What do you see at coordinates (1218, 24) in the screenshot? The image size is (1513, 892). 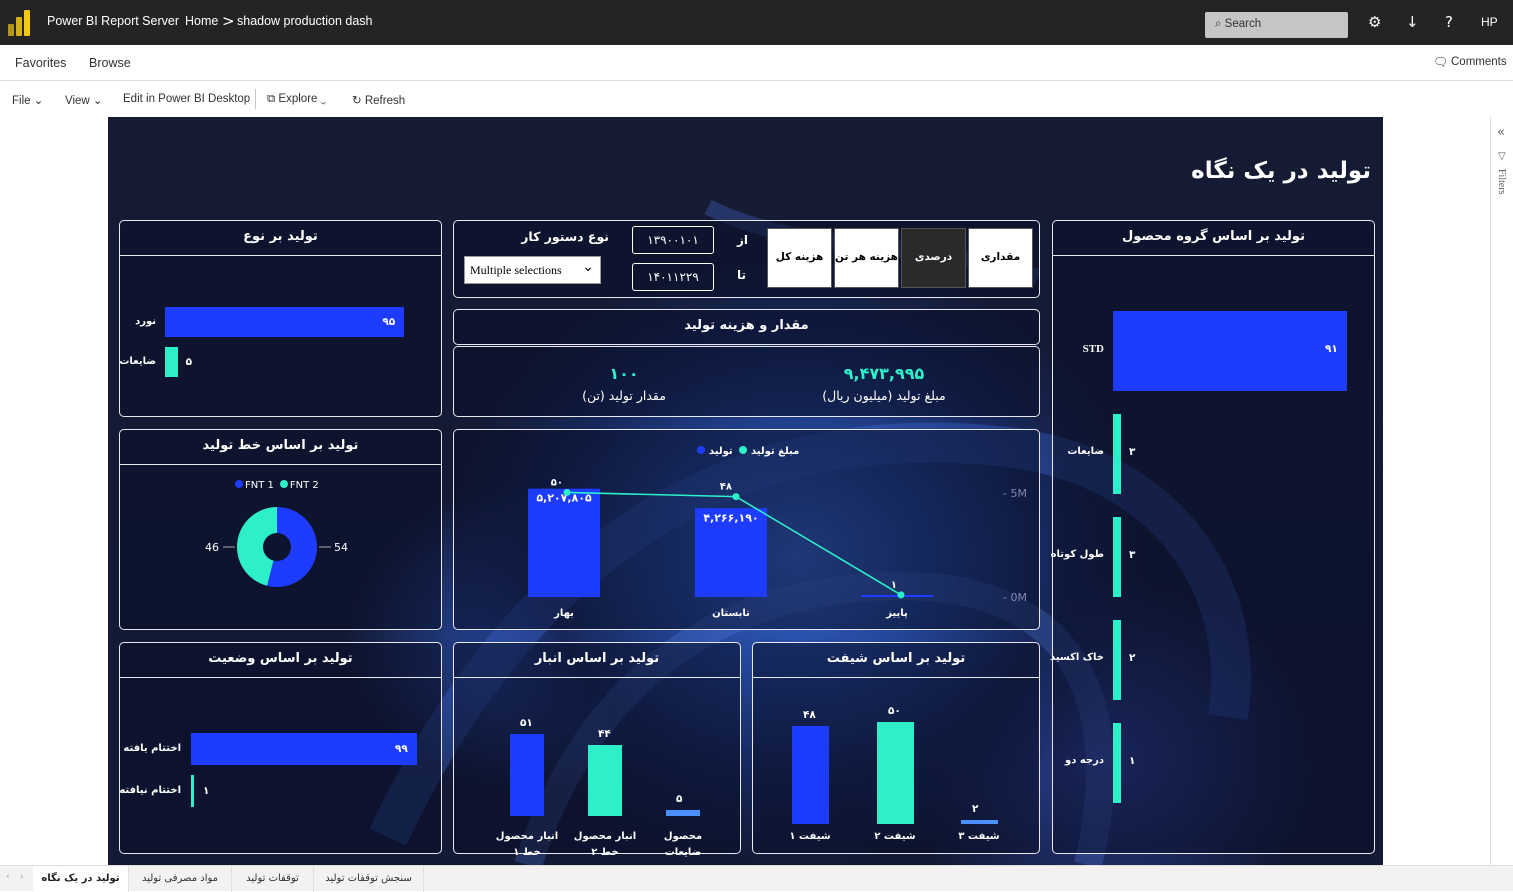 I see `search-icon: ⌕` at bounding box center [1218, 24].